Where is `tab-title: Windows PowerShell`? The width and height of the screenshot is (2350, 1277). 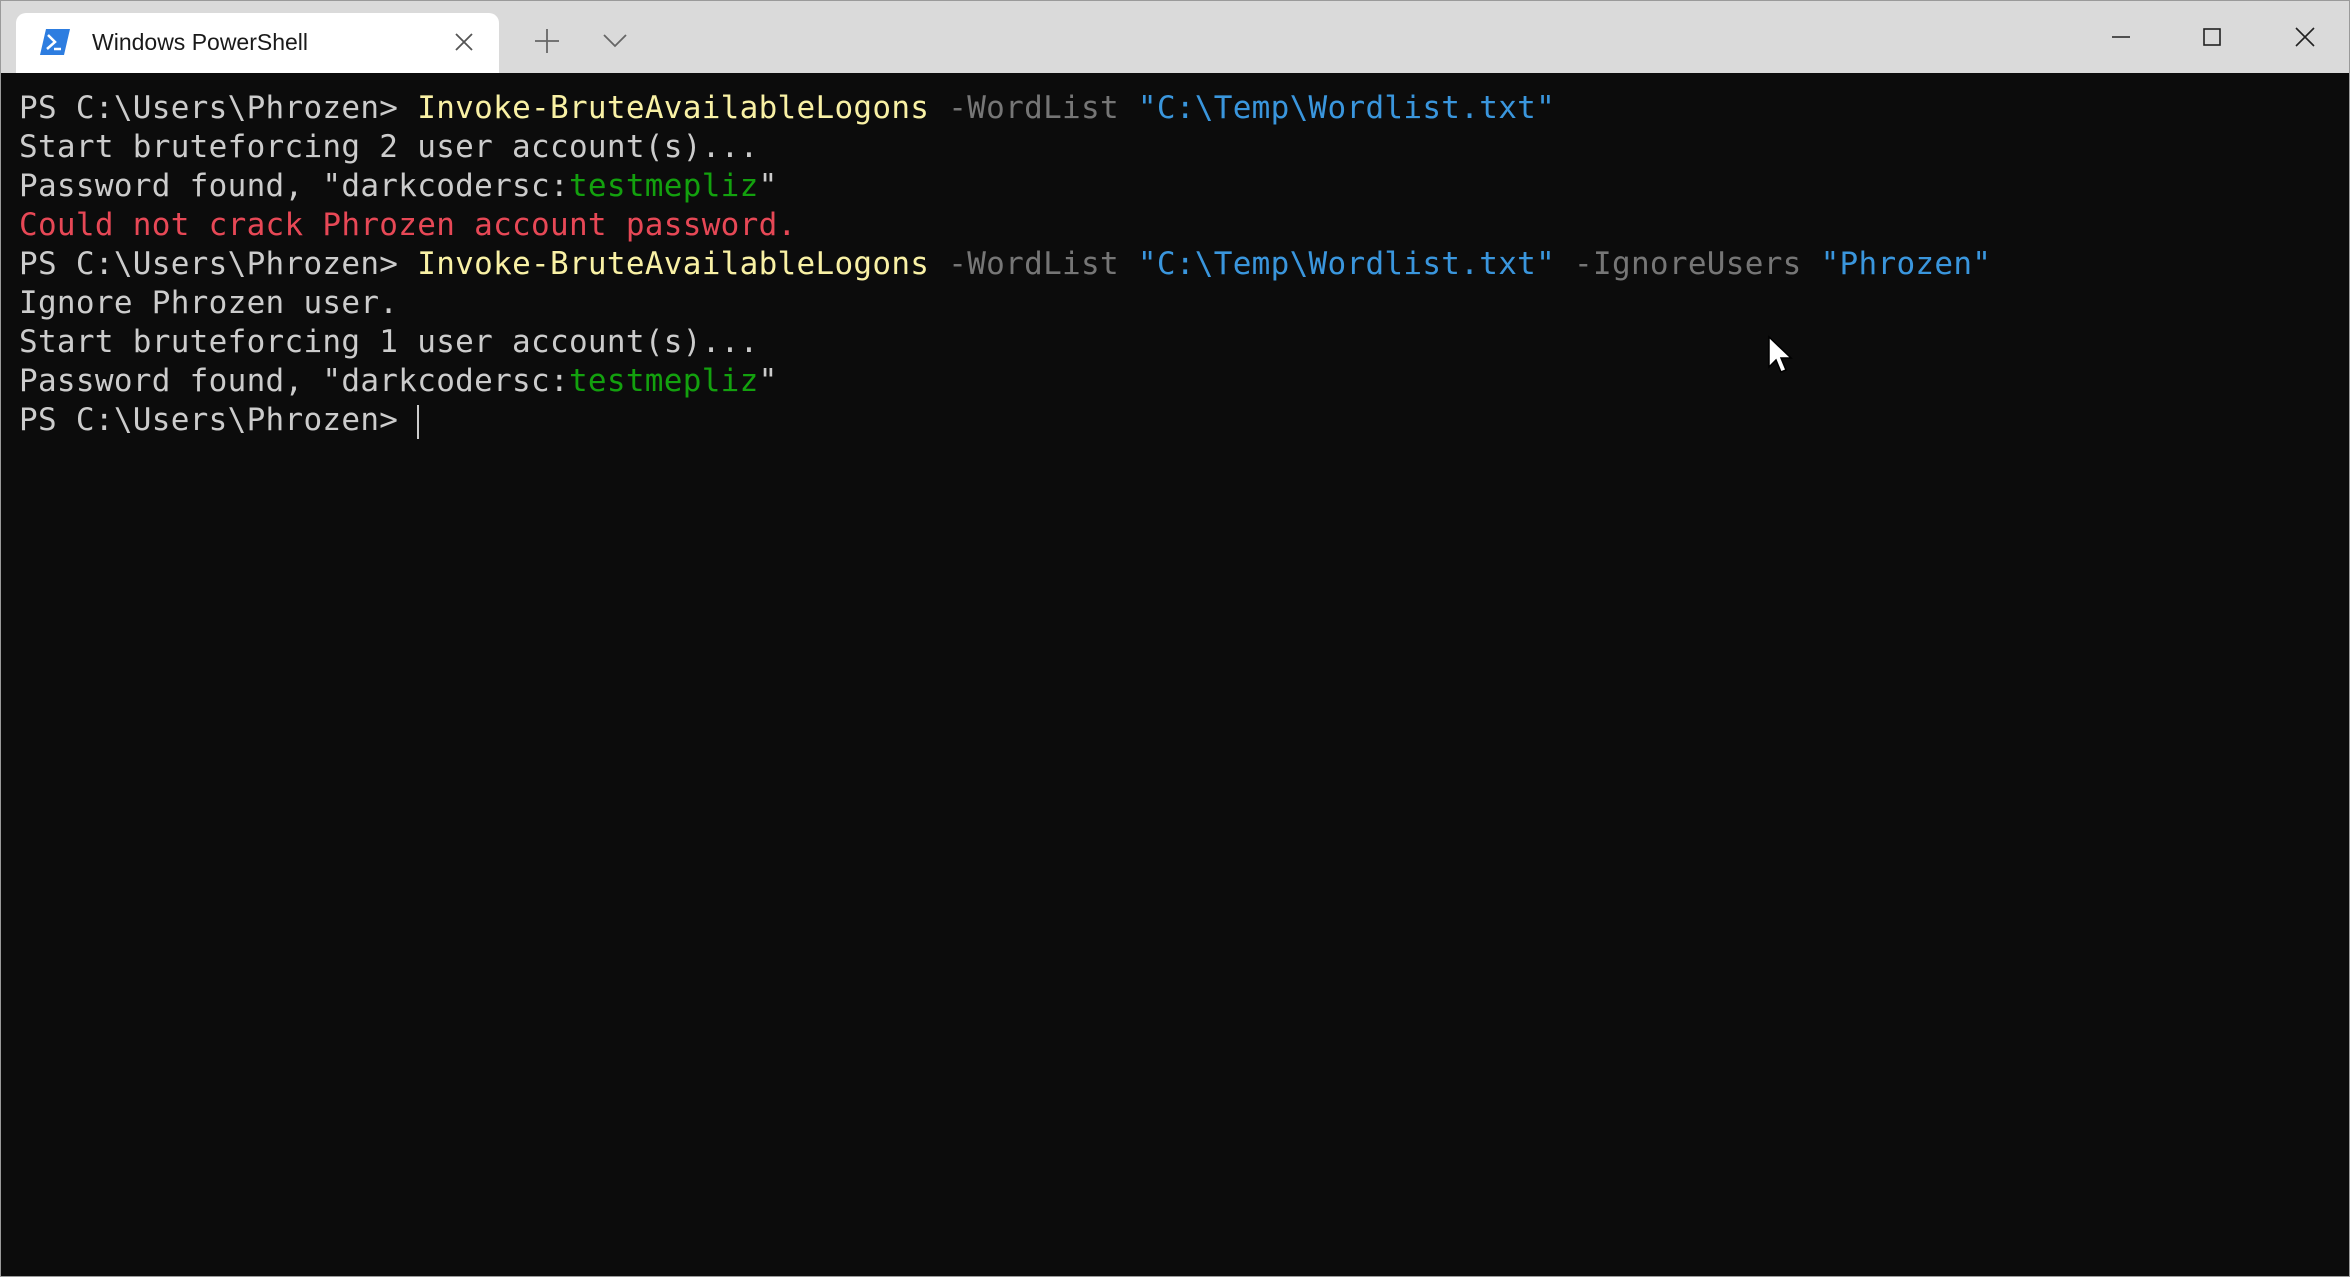 tab-title: Windows PowerShell is located at coordinates (200, 42).